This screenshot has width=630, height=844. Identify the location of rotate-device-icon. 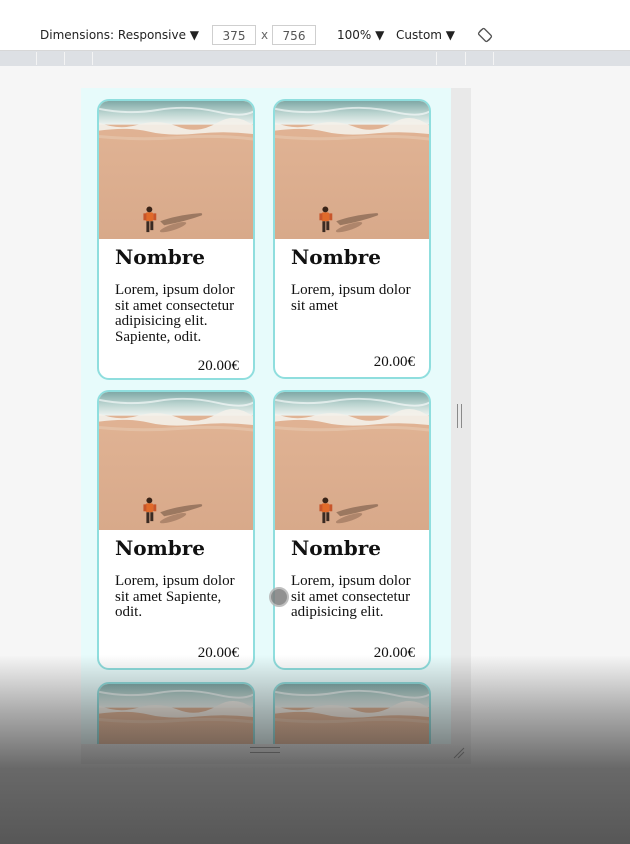
(485, 36).